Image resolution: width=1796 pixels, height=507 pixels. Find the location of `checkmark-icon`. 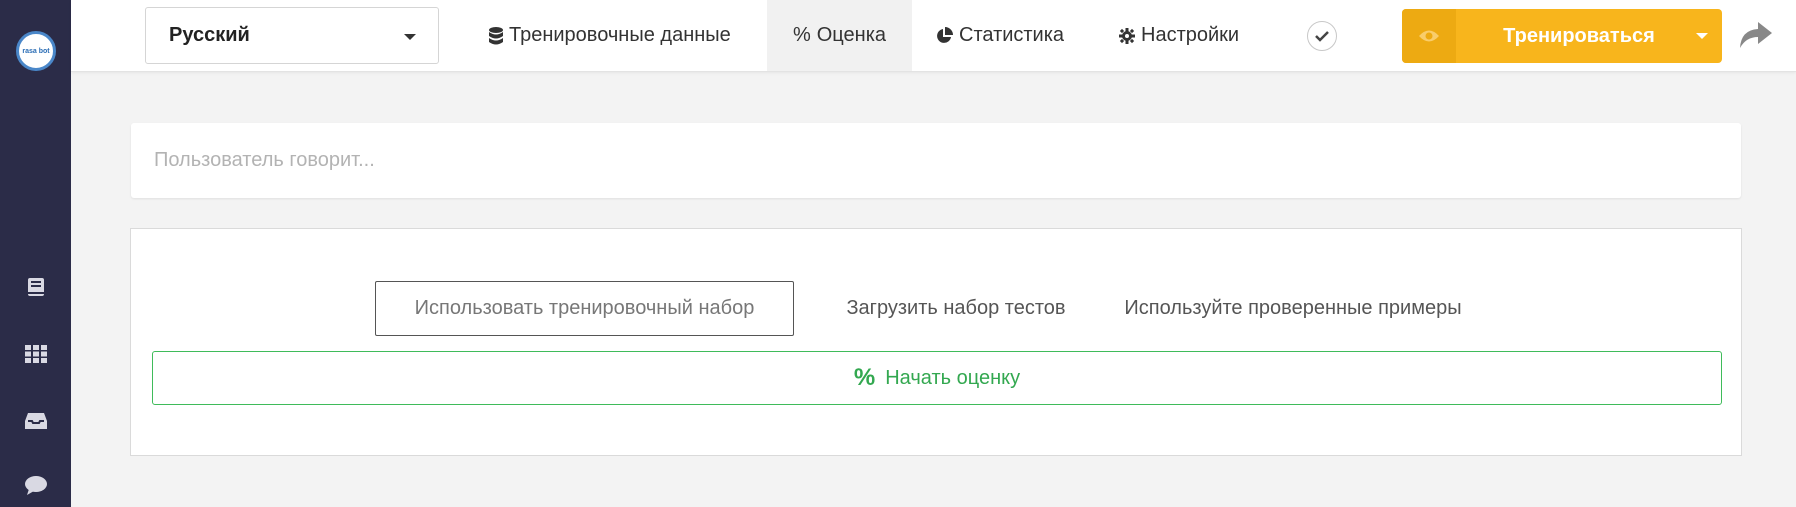

checkmark-icon is located at coordinates (1322, 36).